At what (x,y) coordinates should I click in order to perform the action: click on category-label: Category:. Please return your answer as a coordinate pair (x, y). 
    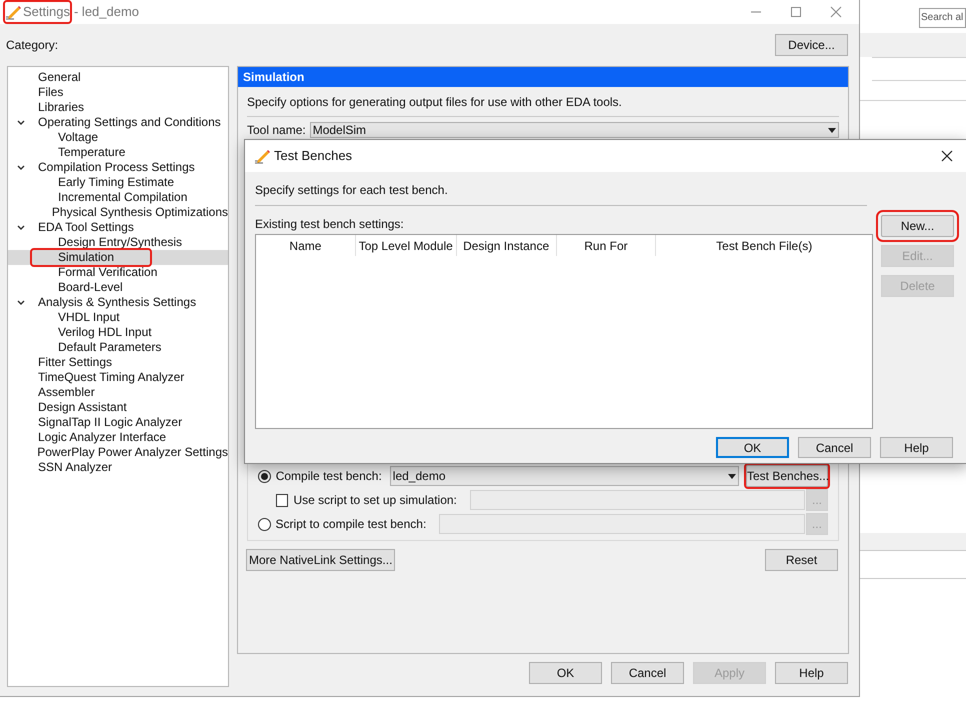
    Looking at the image, I should click on (32, 45).